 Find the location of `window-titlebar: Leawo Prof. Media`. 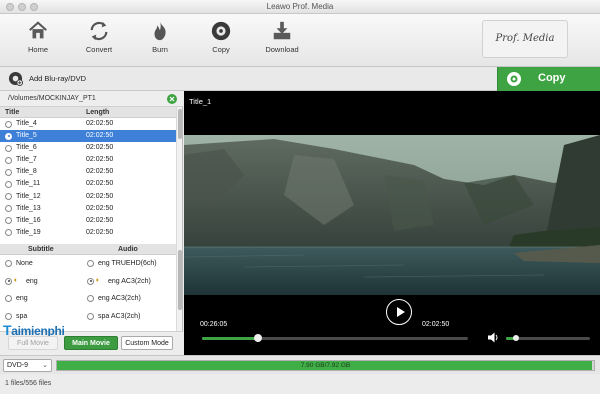

window-titlebar: Leawo Prof. Media is located at coordinates (300, 7).